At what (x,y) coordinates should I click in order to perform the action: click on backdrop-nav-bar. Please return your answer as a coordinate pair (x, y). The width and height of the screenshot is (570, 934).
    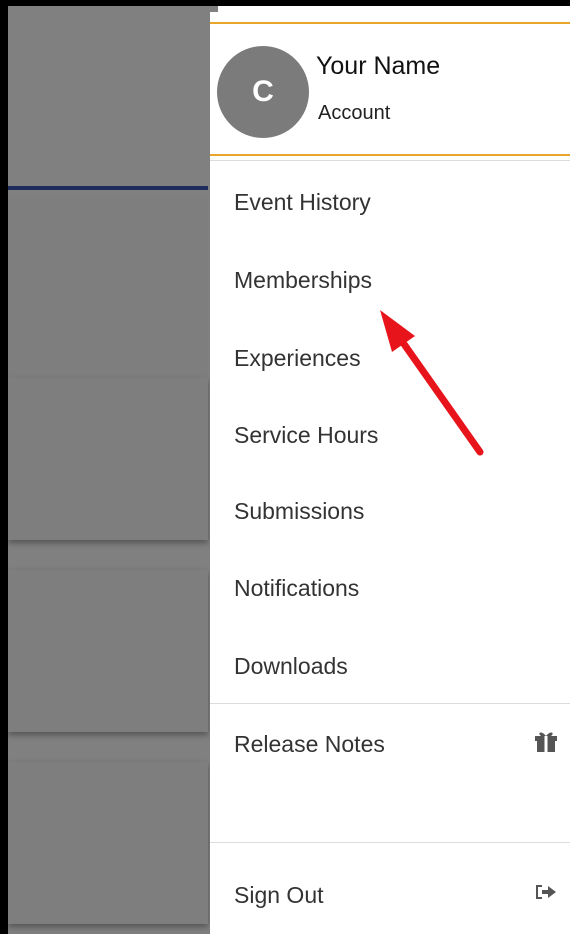
    Looking at the image, I should click on (108, 188).